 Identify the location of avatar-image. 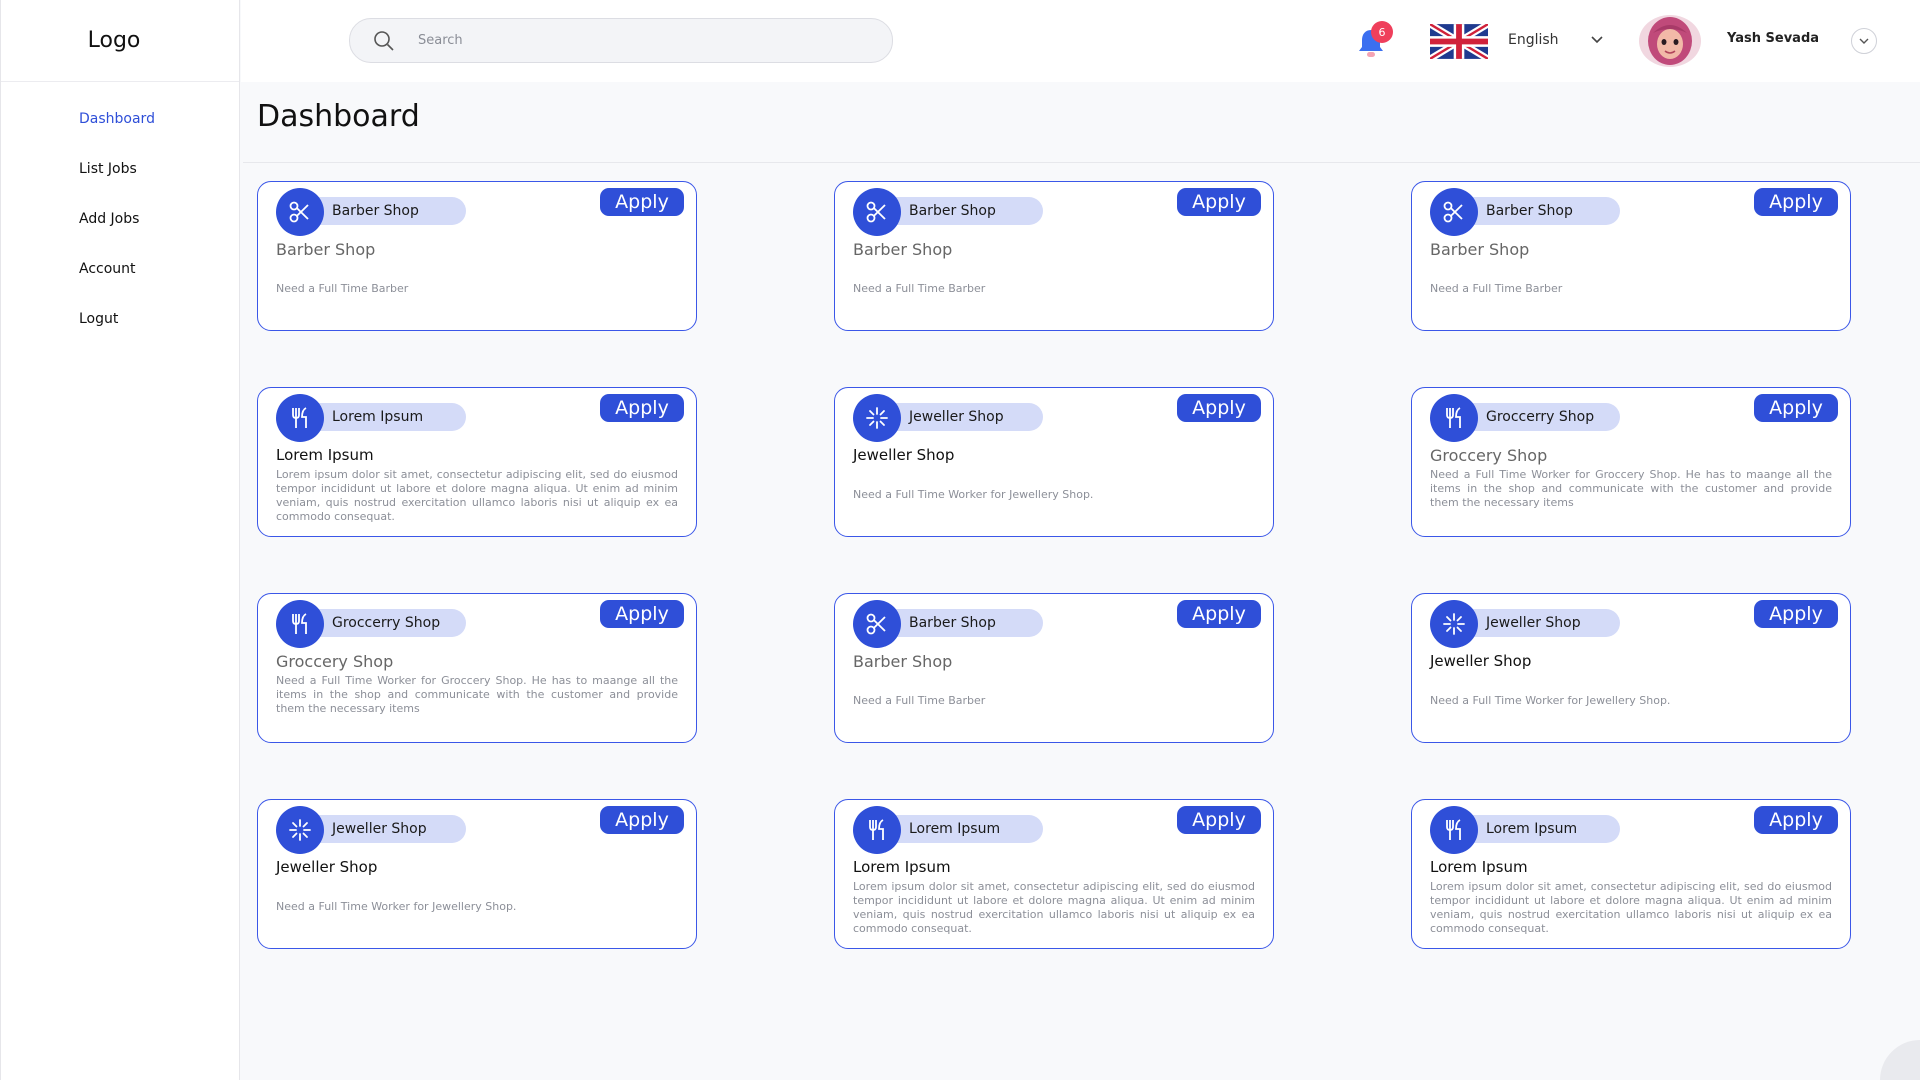
(1670, 41).